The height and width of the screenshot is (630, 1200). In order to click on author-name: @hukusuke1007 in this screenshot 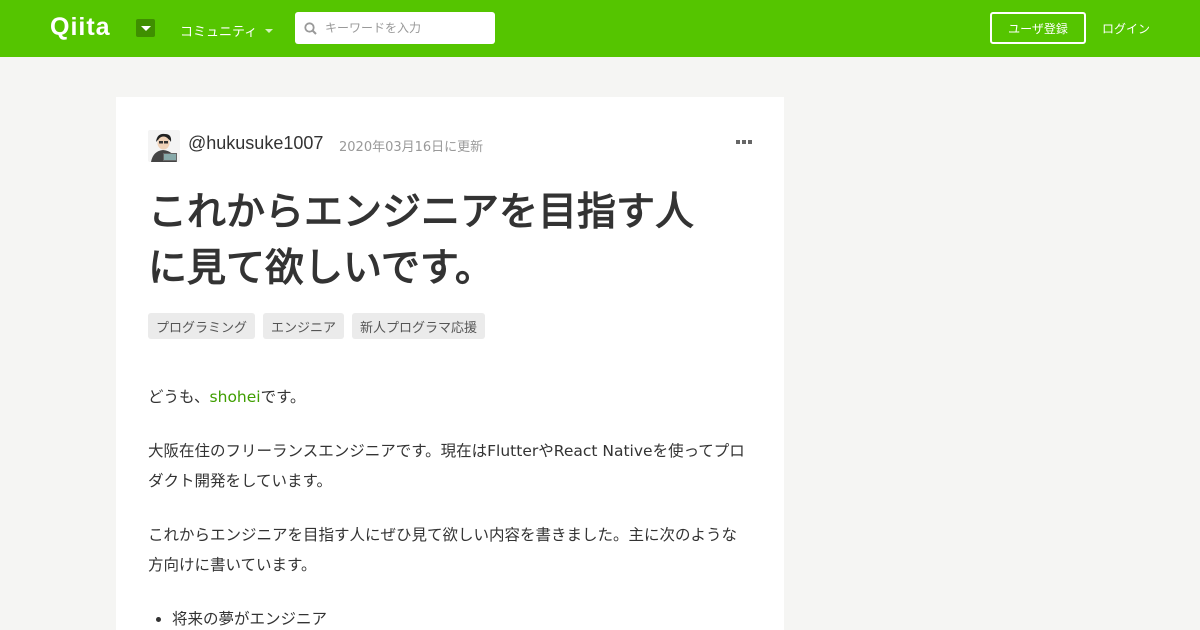, I will do `click(255, 143)`.